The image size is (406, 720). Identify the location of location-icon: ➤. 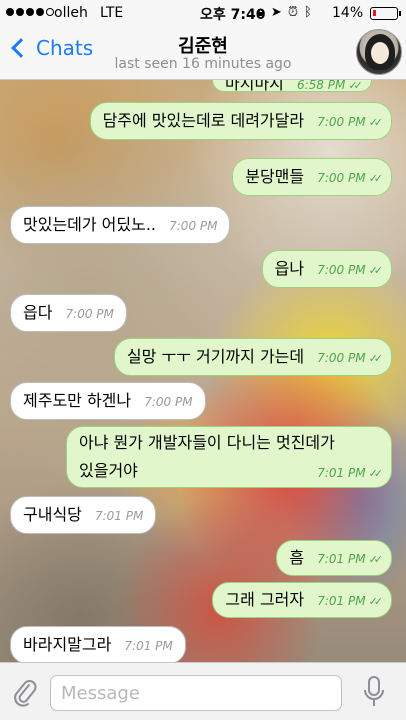
(276, 12).